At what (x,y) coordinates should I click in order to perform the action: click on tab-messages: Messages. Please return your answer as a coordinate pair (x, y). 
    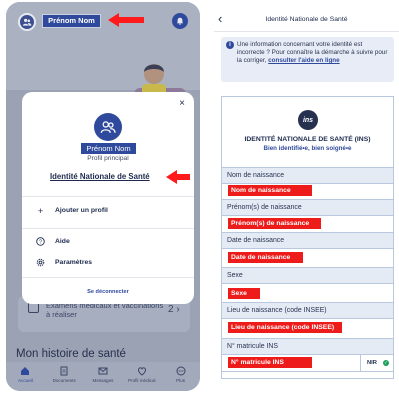
    Looking at the image, I should click on (103, 374).